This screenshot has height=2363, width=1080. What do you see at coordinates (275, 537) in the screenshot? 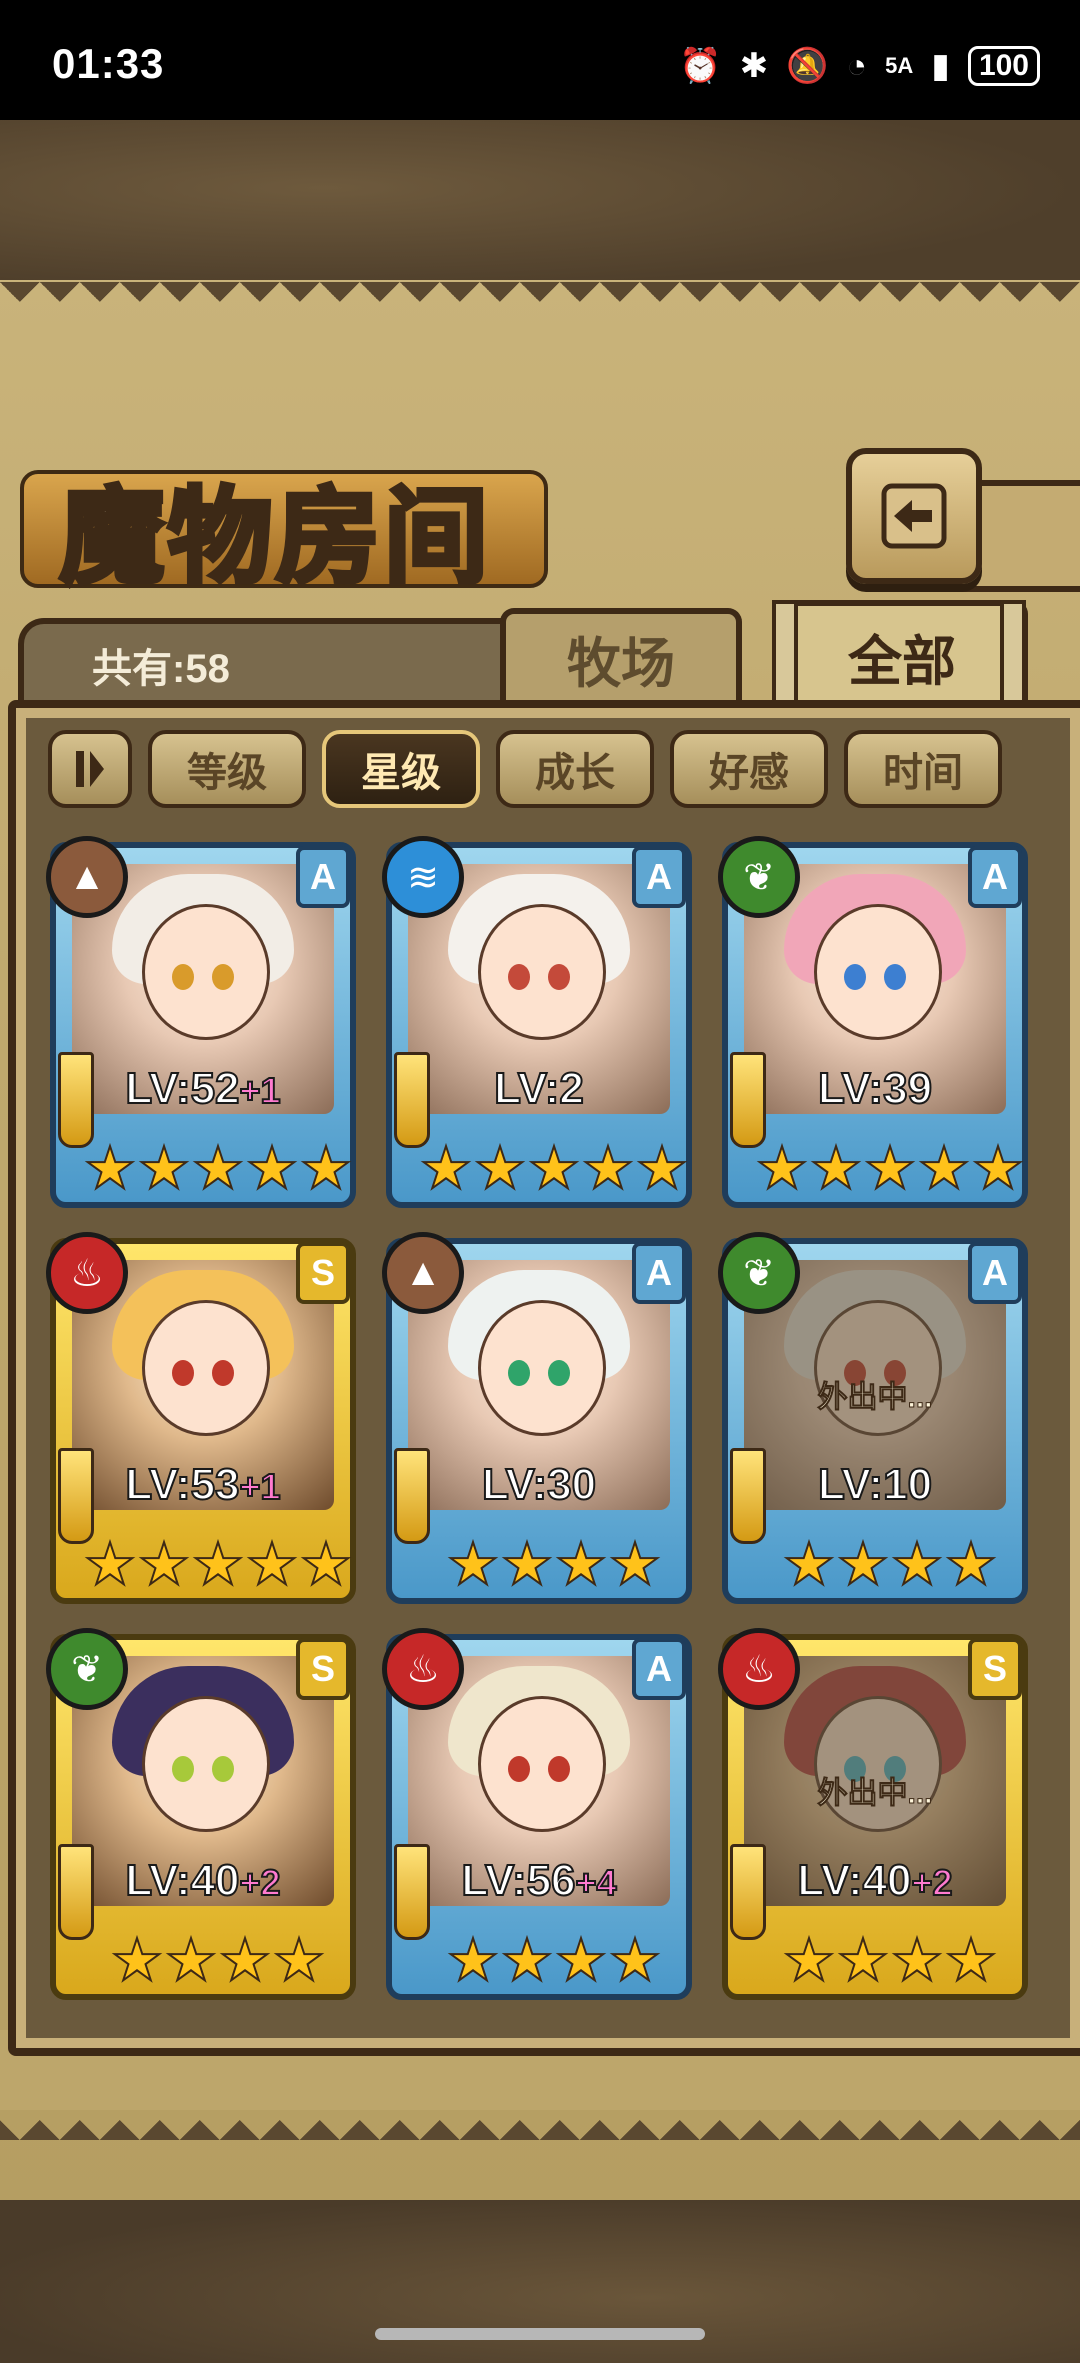
I see `page-title: 魔物房间` at bounding box center [275, 537].